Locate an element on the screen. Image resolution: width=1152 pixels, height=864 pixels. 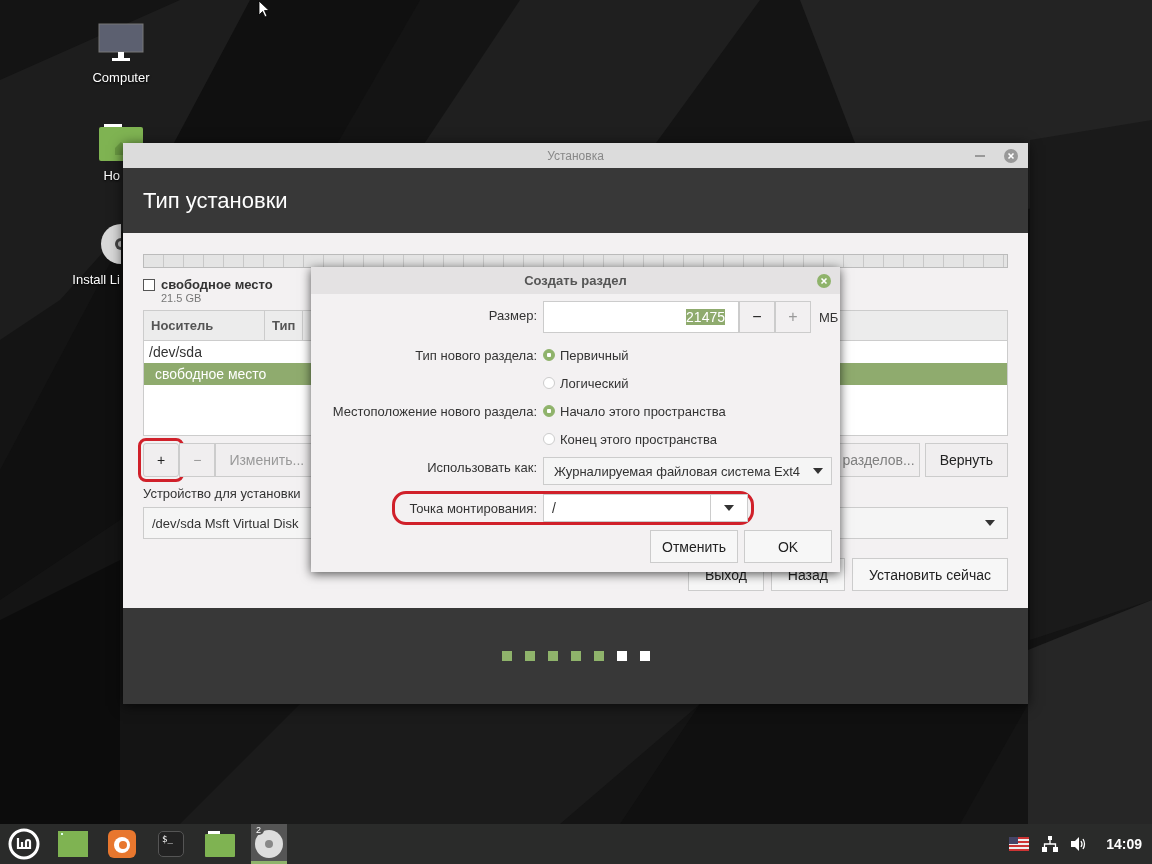
filesystem-dropdown: Журналируемая файловая система Ext4 is located at coordinates (687, 471).